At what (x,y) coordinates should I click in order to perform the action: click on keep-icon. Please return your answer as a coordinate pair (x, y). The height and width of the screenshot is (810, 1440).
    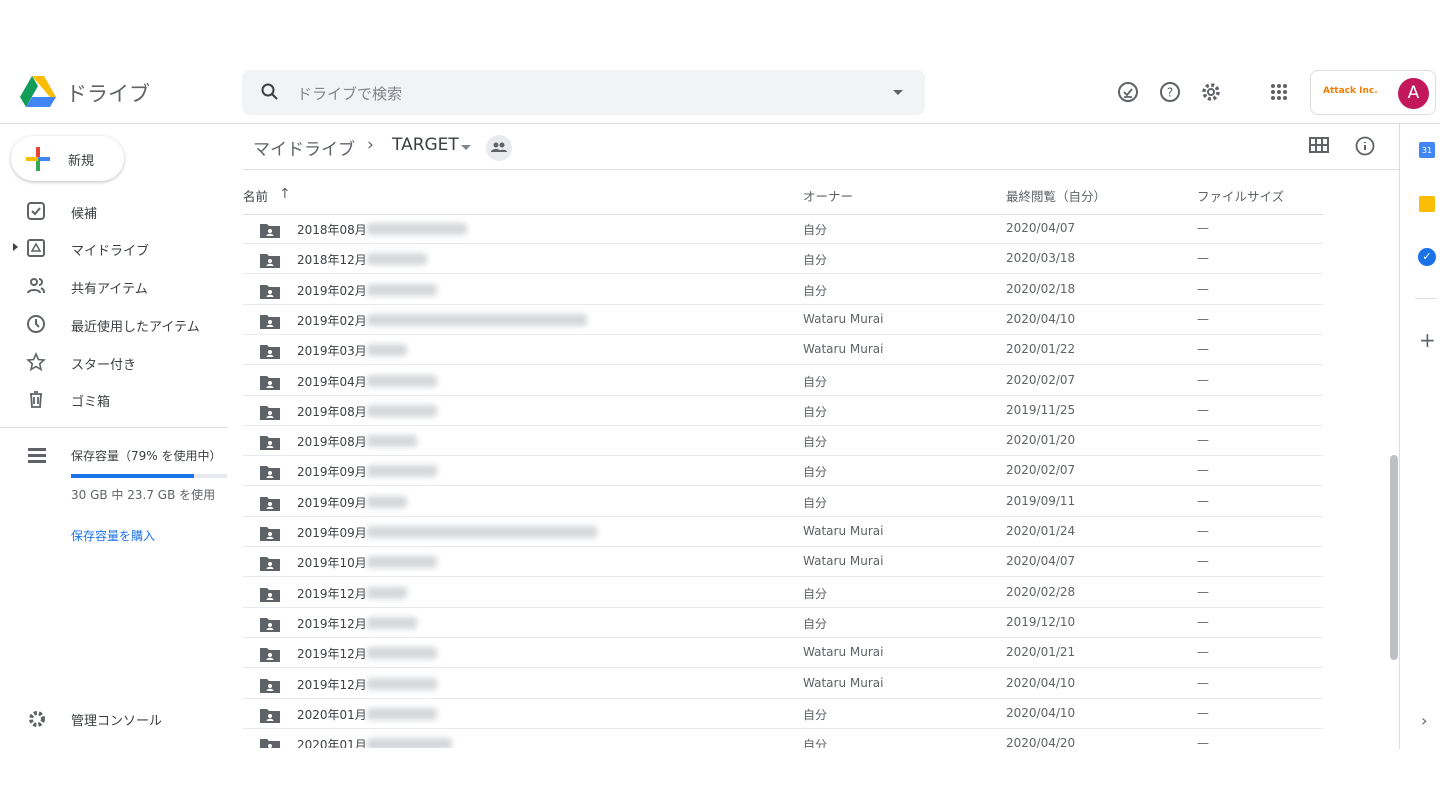
    Looking at the image, I should click on (1427, 204).